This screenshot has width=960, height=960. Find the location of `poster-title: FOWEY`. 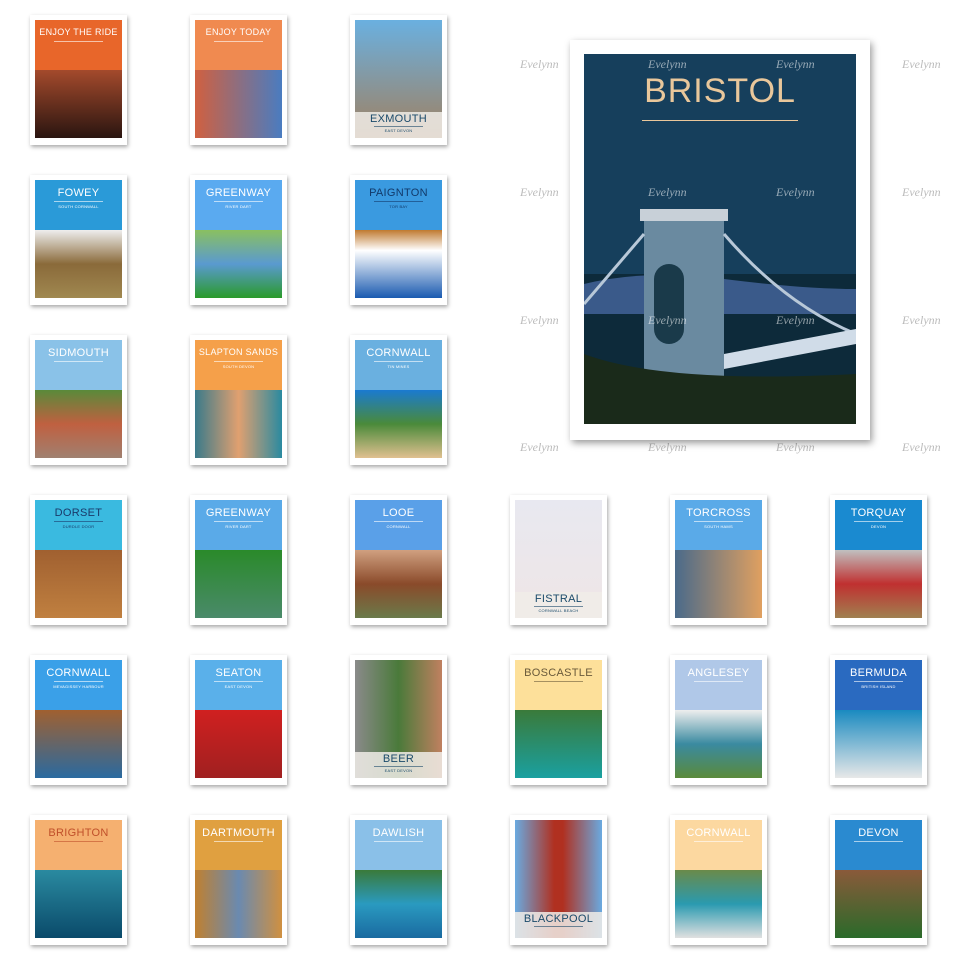

poster-title: FOWEY is located at coordinates (78, 193).